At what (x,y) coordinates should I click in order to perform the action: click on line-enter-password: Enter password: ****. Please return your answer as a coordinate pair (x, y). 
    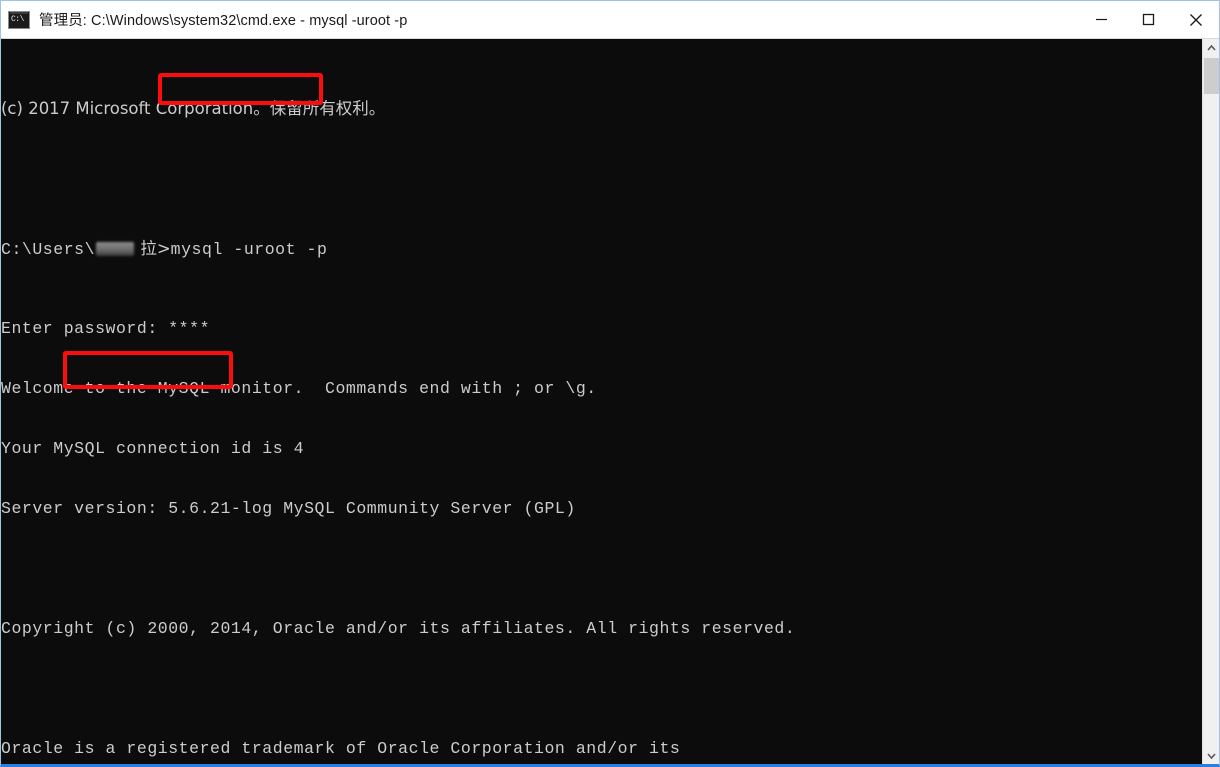
    Looking at the image, I should click on (106, 328).